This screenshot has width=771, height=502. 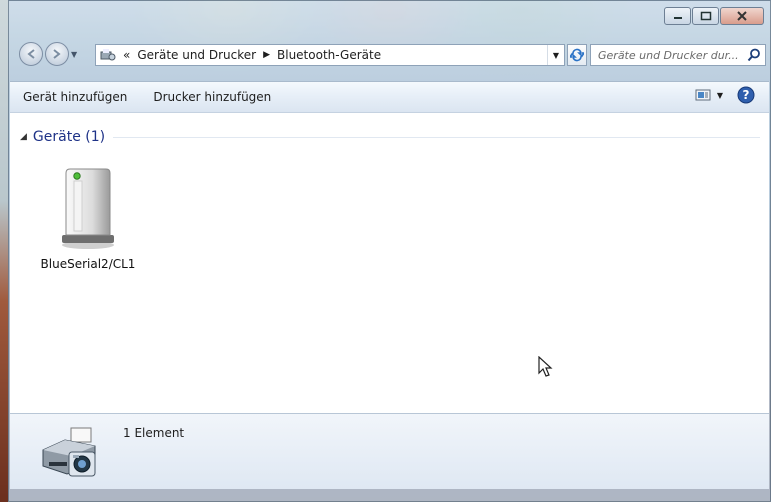 I want to click on close-icon, so click(x=742, y=16).